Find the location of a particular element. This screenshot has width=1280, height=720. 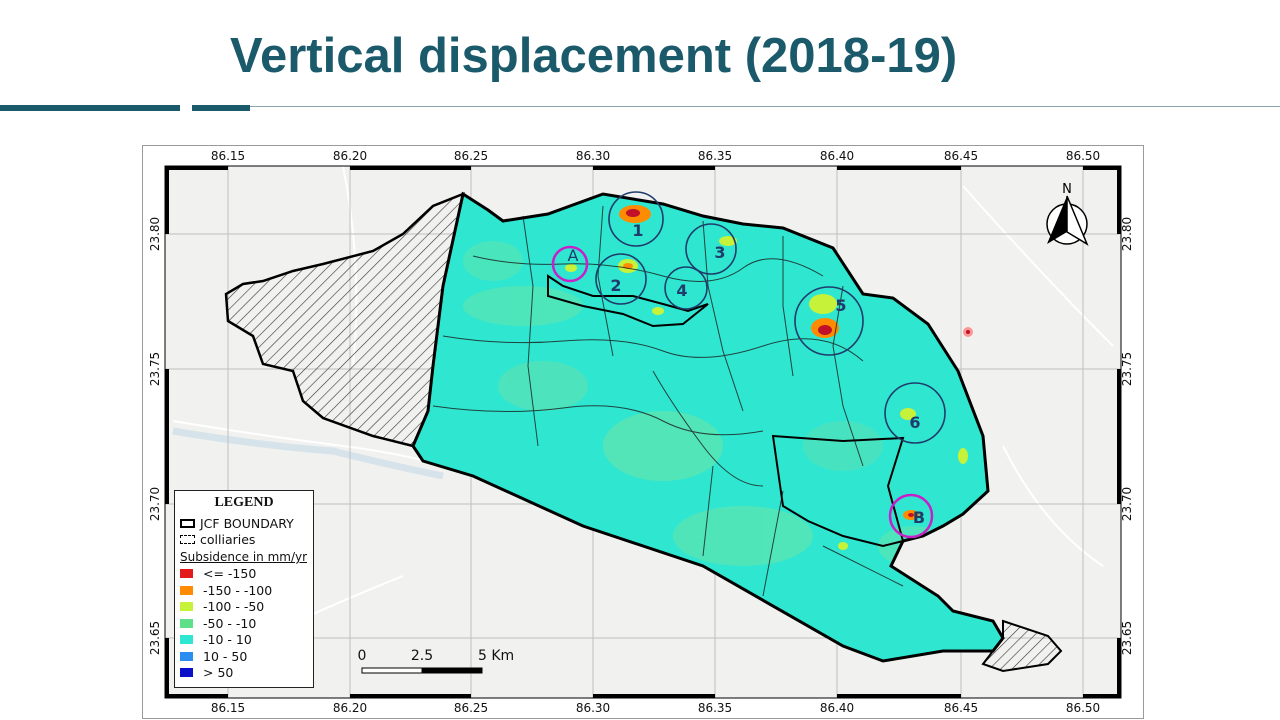

title-accent-bar-short is located at coordinates (221, 108).